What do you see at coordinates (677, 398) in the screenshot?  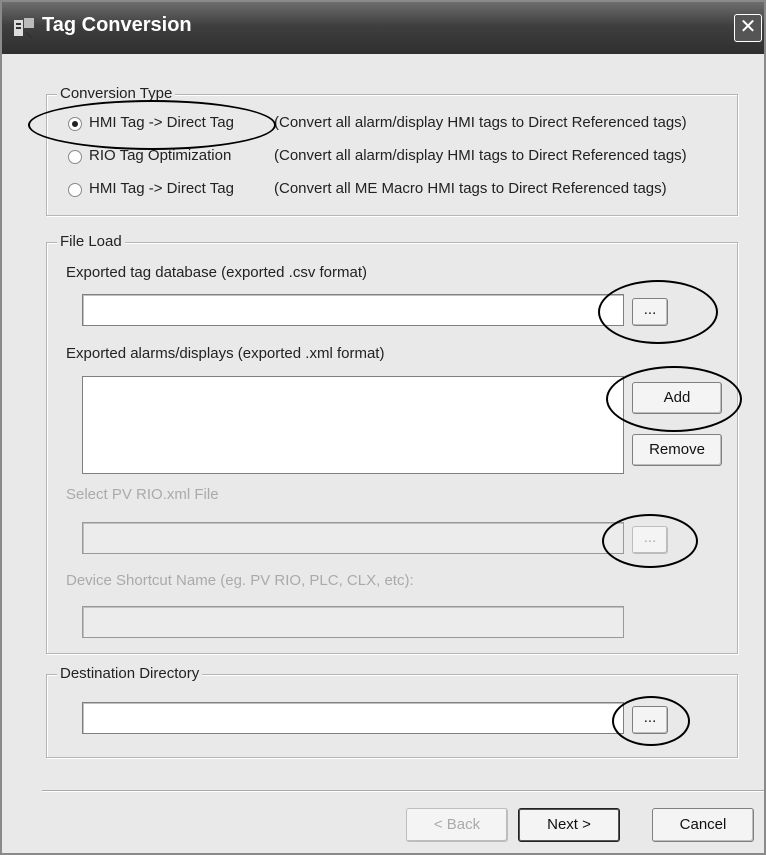 I see `add-button: Add` at bounding box center [677, 398].